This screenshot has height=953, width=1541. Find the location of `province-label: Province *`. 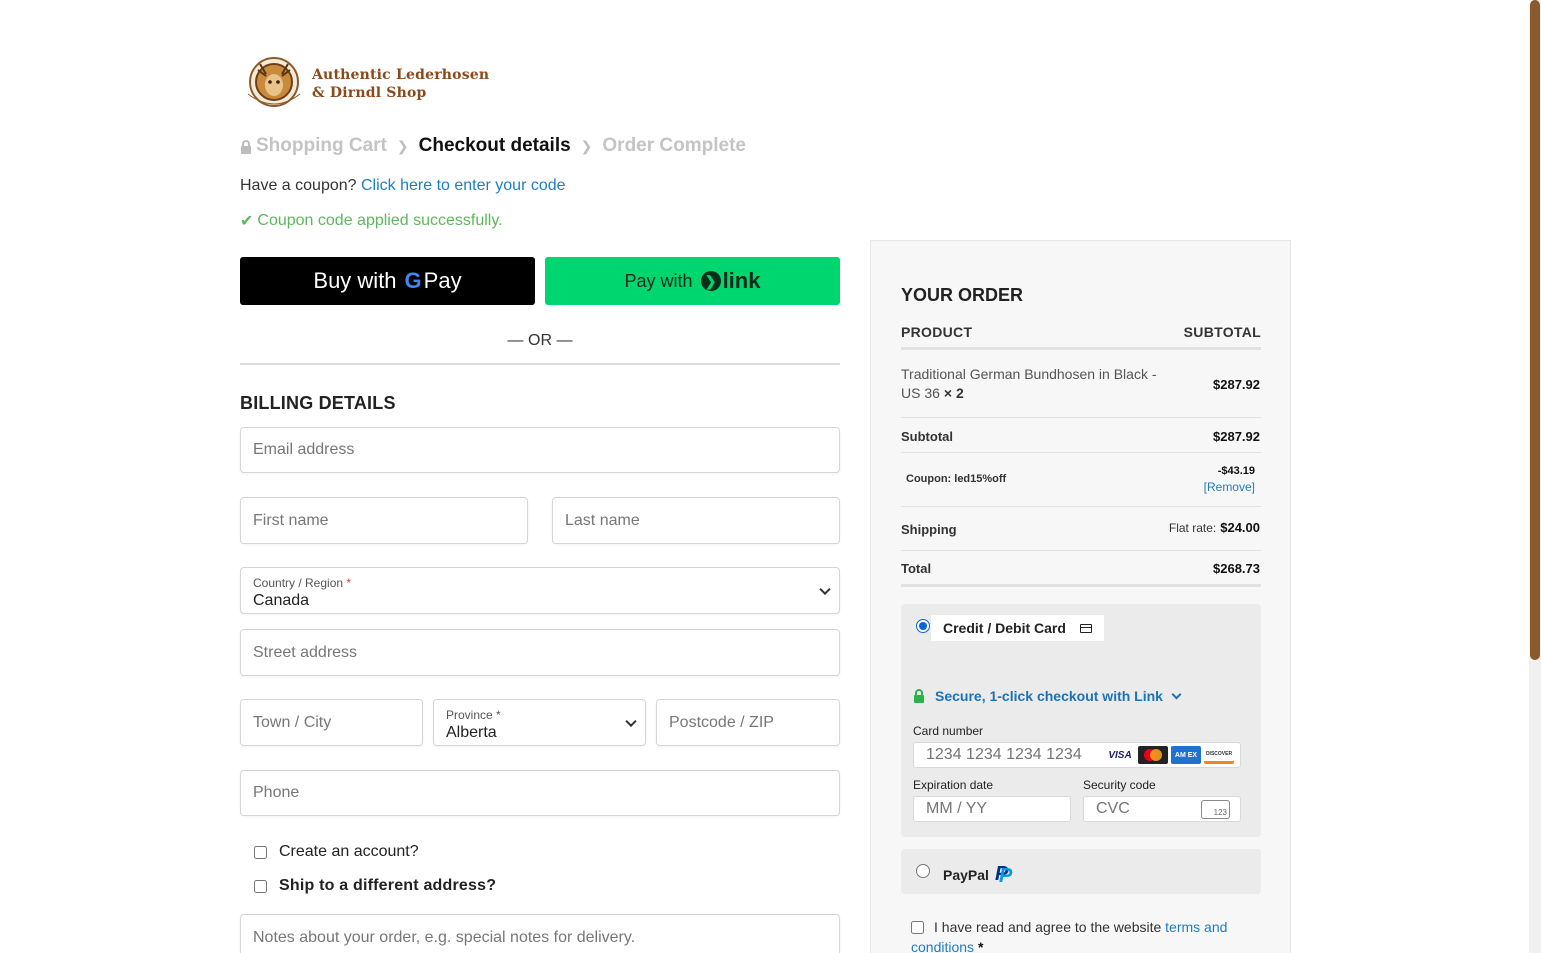

province-label: Province * is located at coordinates (473, 715).